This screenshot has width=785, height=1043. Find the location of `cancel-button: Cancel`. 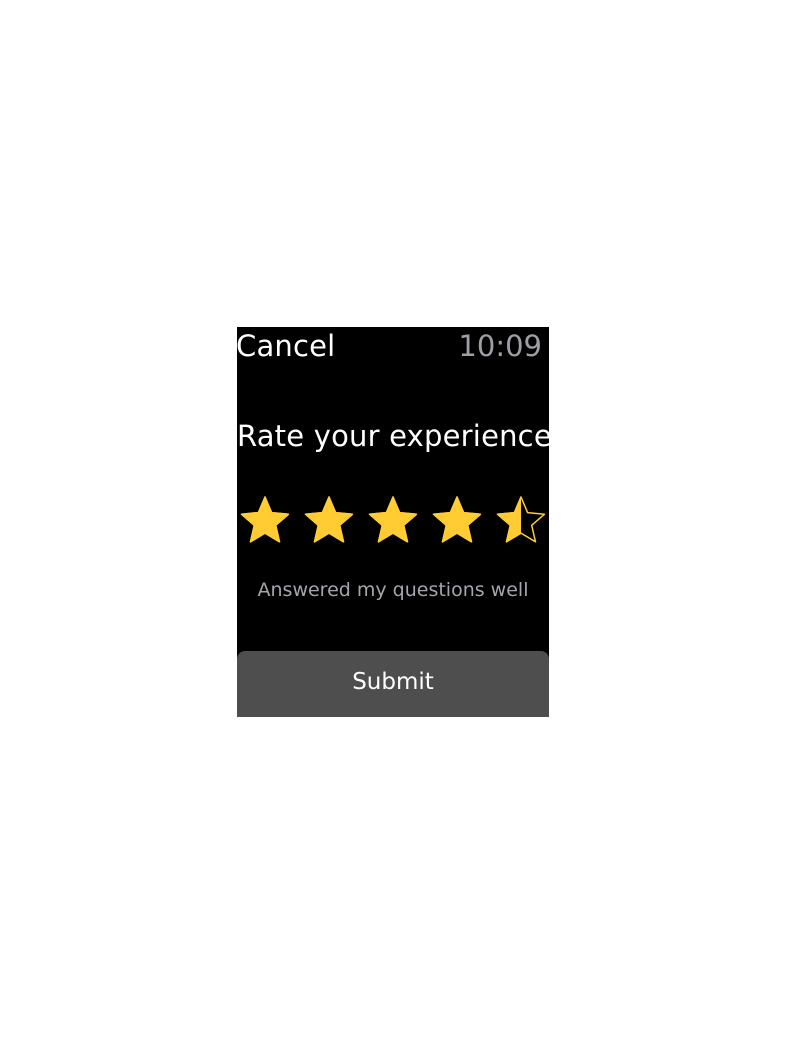

cancel-button: Cancel is located at coordinates (286, 346).